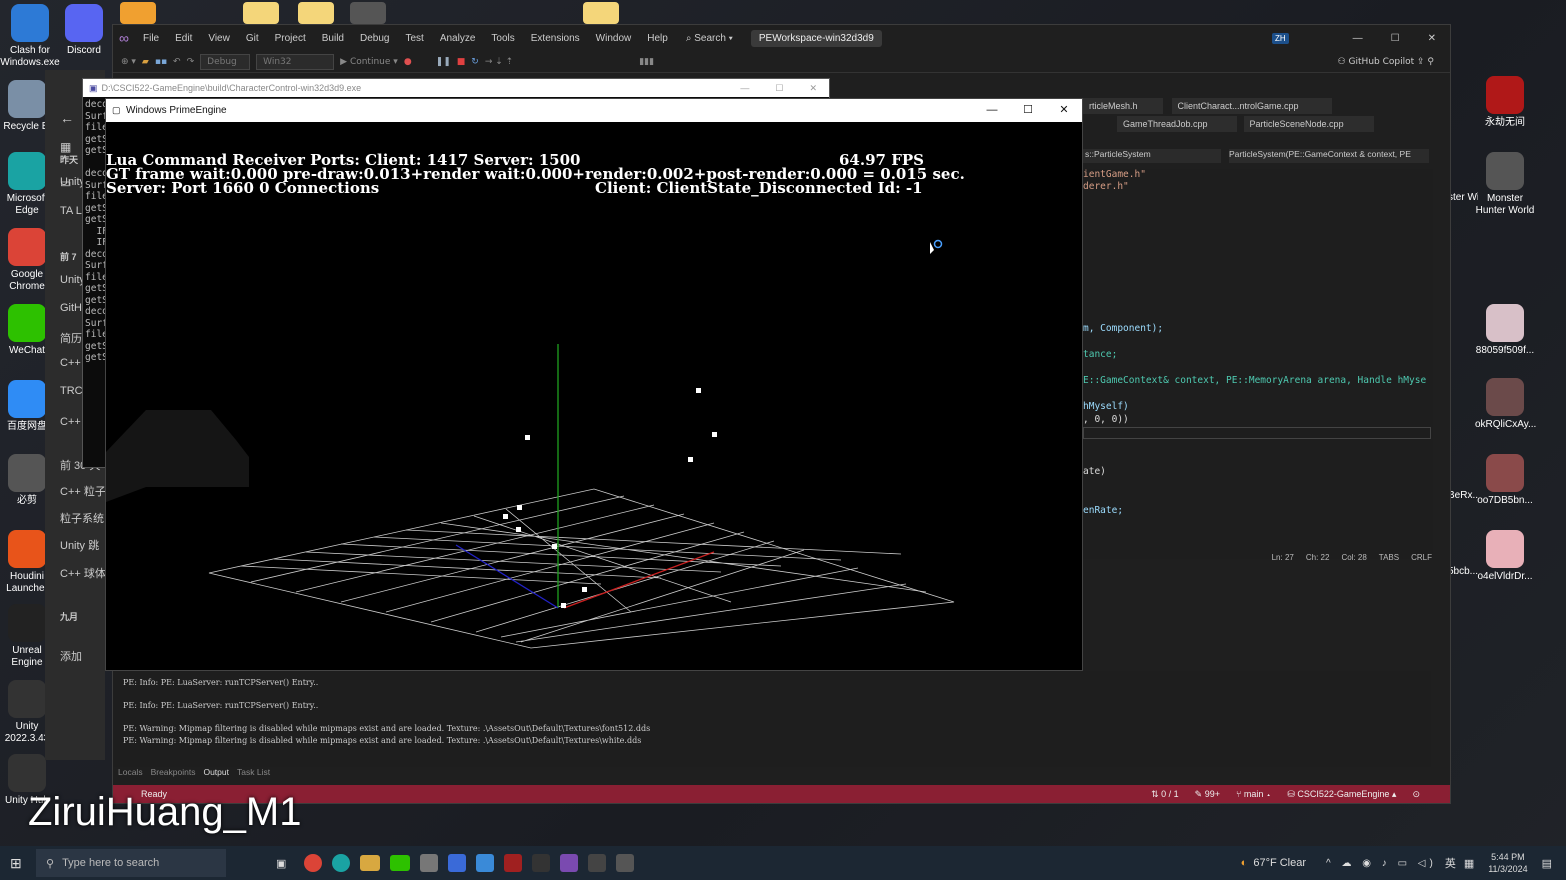 The height and width of the screenshot is (880, 1566). What do you see at coordinates (646, 62) in the screenshot?
I see `bookmark-icon: ▮▮▮` at bounding box center [646, 62].